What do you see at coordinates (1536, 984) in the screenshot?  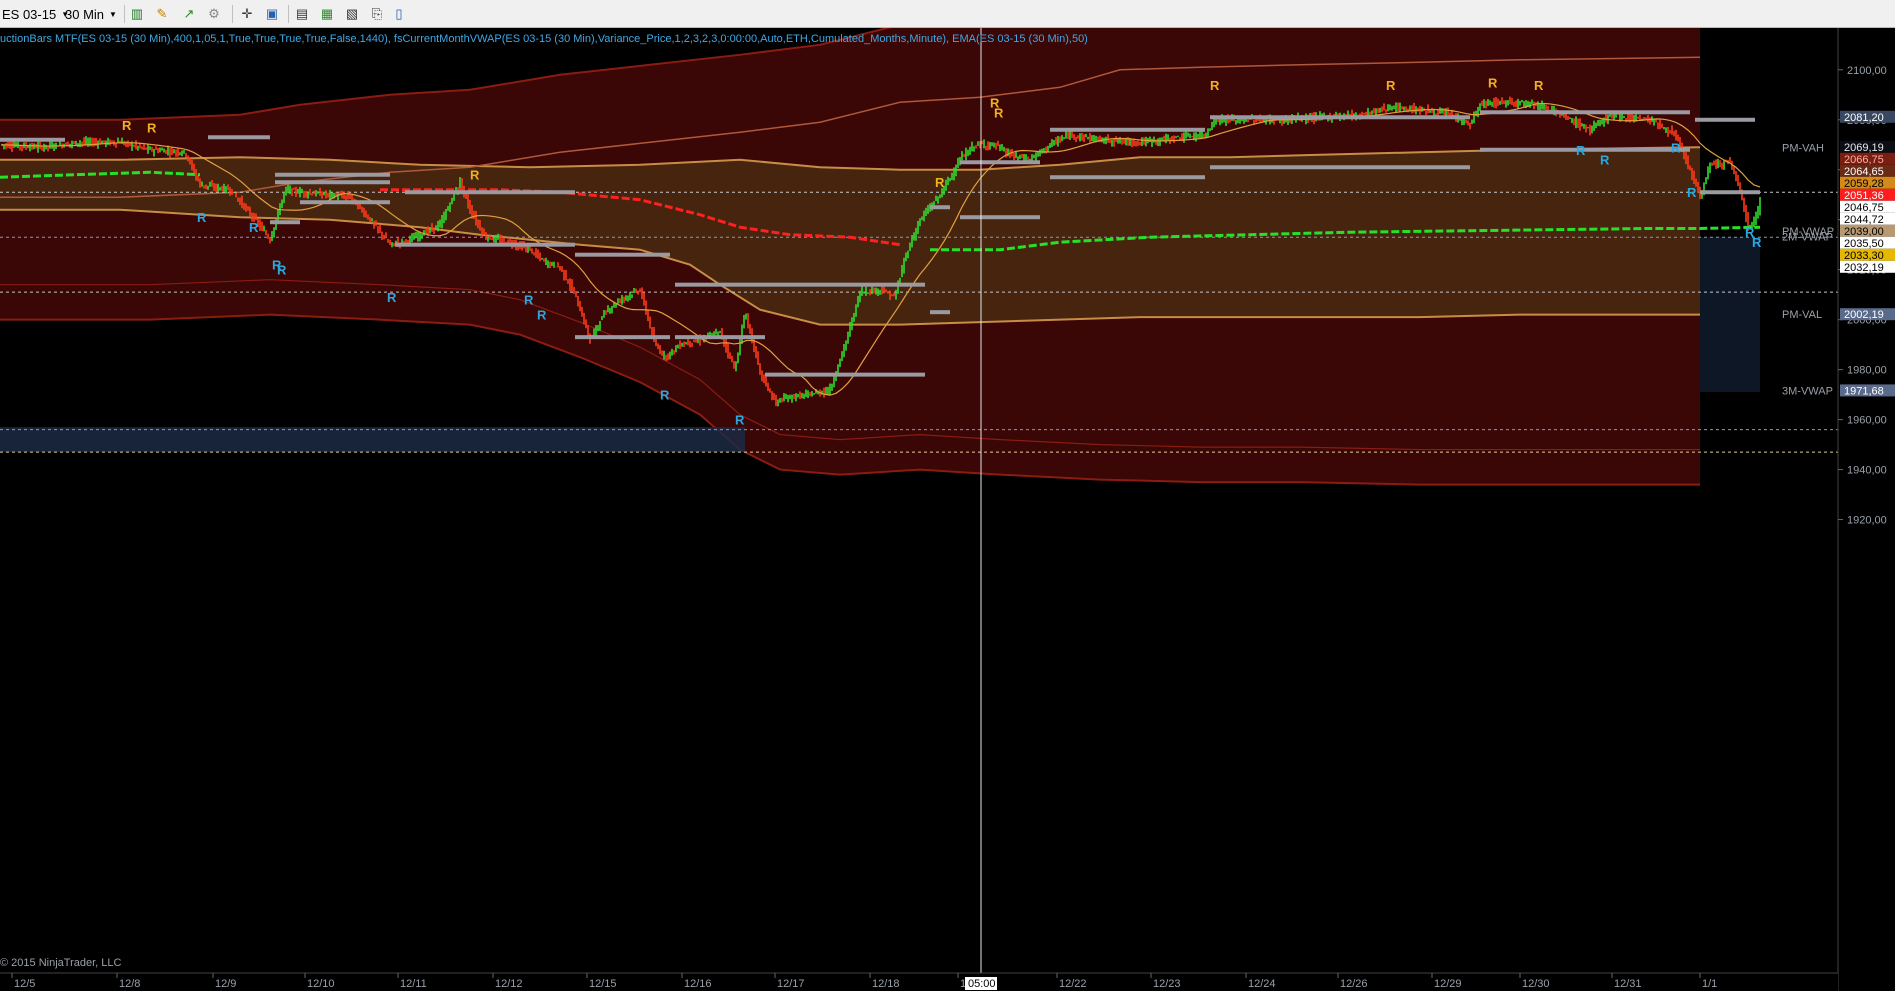 I see `date-tick-label: 12/30` at bounding box center [1536, 984].